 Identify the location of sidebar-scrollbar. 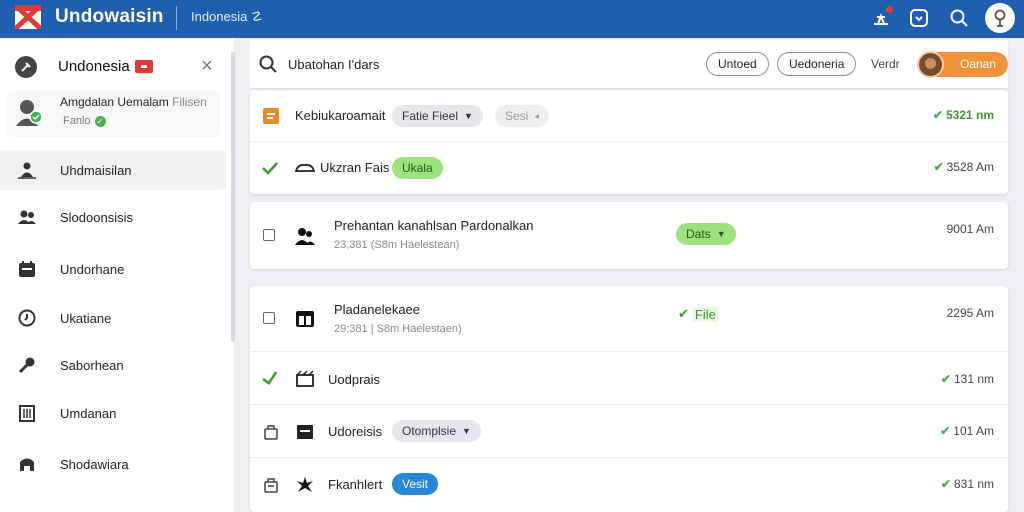
(233, 197).